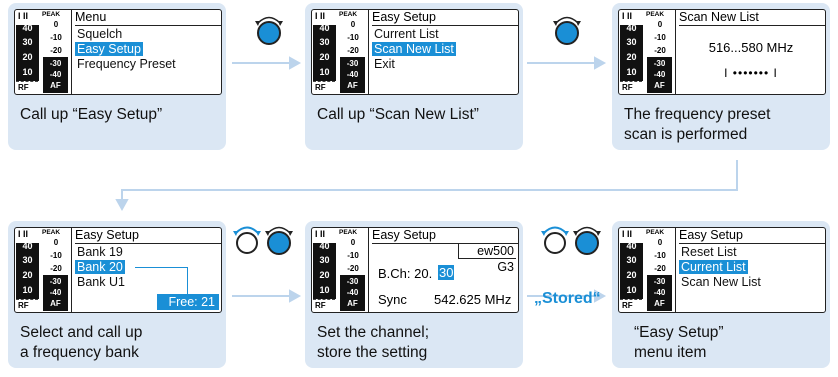 Image resolution: width=838 pixels, height=377 pixels. Describe the element at coordinates (414, 49) in the screenshot. I see `menu-item-selected: Scan New List` at that location.